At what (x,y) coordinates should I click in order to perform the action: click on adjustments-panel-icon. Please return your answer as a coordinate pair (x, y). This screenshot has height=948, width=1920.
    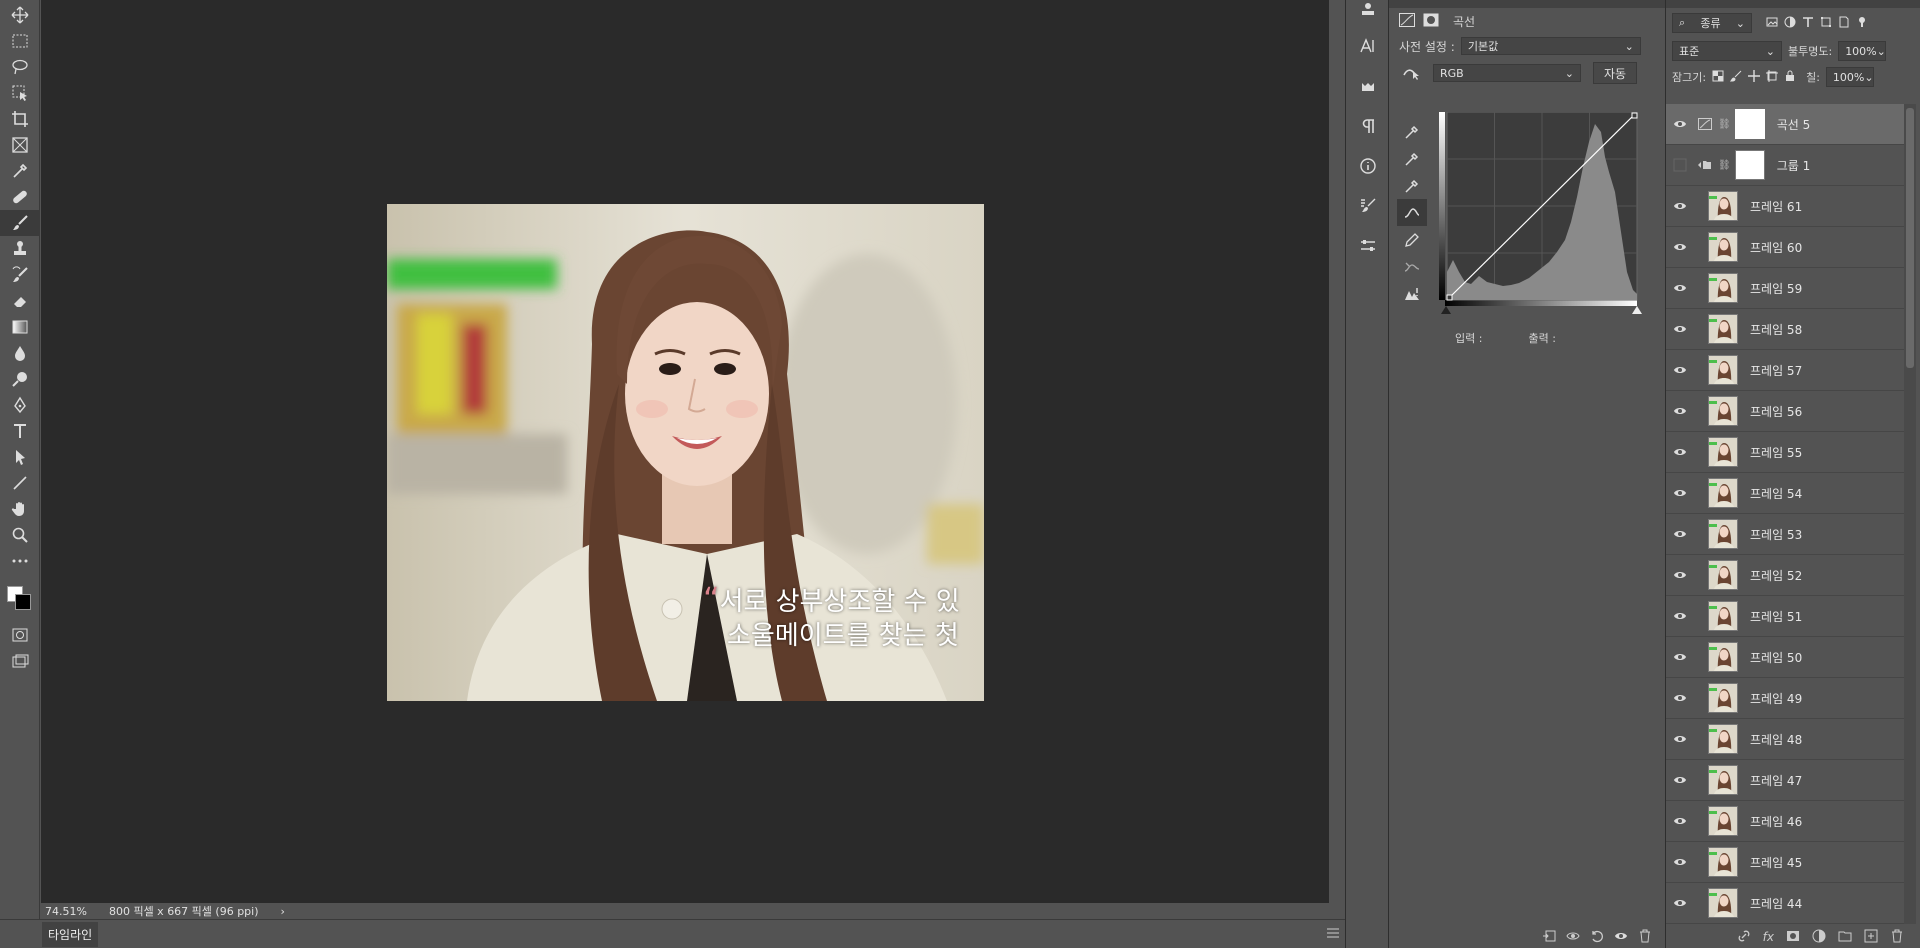
    Looking at the image, I should click on (1368, 246).